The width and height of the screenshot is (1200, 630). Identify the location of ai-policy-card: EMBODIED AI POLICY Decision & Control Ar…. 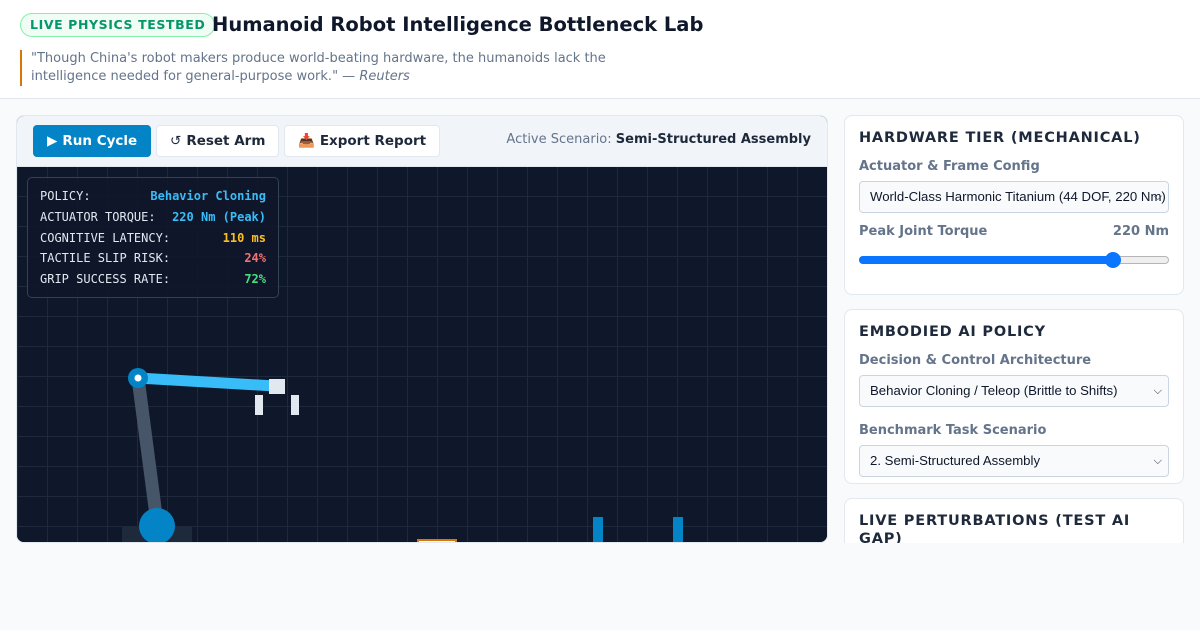
(1014, 396).